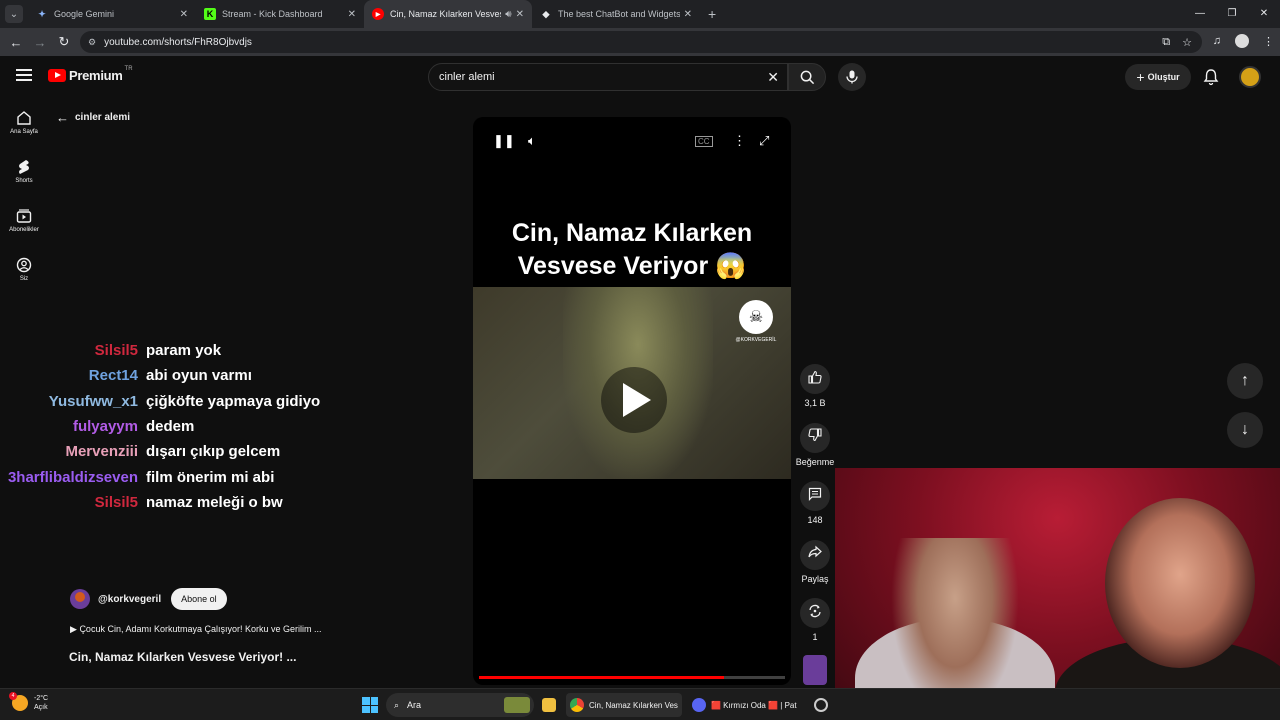  What do you see at coordinates (92, 42) in the screenshot?
I see `site-info-icon: ⚙` at bounding box center [92, 42].